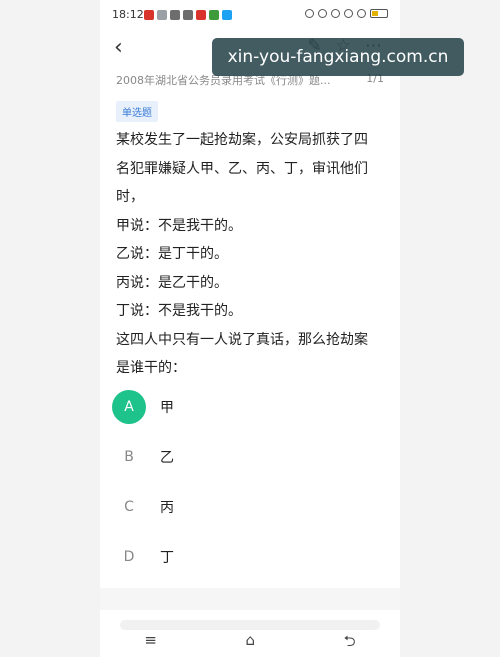 The image size is (500, 657). What do you see at coordinates (350, 641) in the screenshot?
I see `system-back-icon: ⮌` at bounding box center [350, 641].